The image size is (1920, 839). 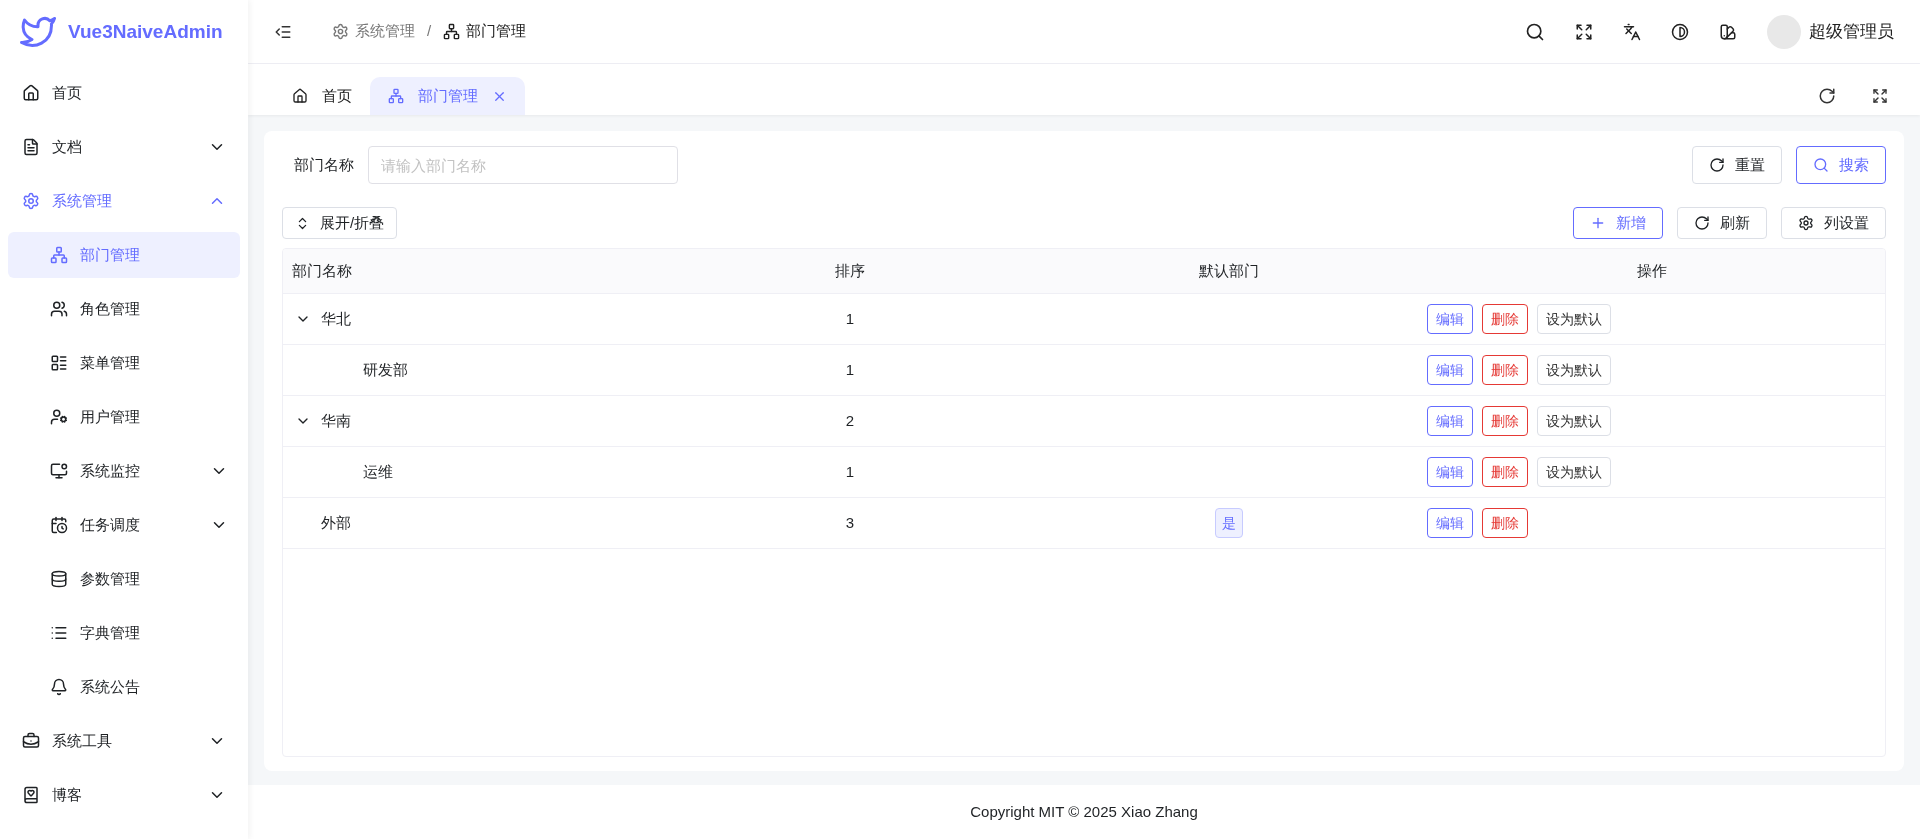 What do you see at coordinates (1722, 223) in the screenshot?
I see `refresh-button: 刷新` at bounding box center [1722, 223].